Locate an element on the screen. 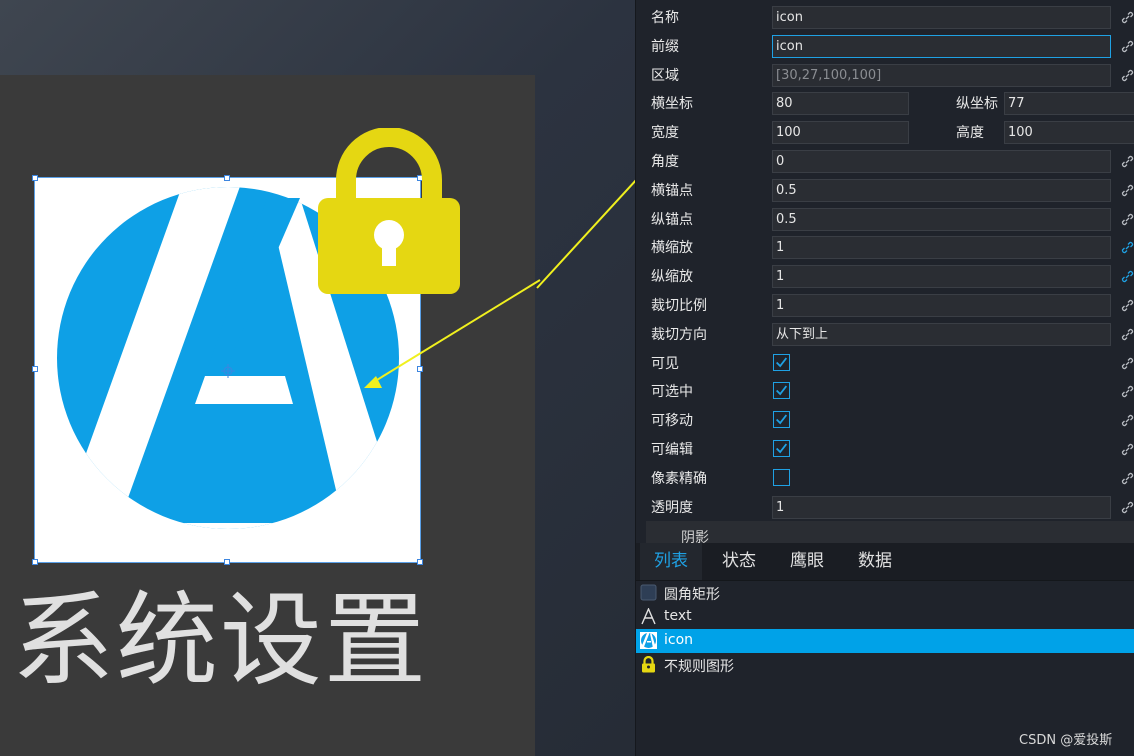  property-row: 可选中 is located at coordinates (885, 390).